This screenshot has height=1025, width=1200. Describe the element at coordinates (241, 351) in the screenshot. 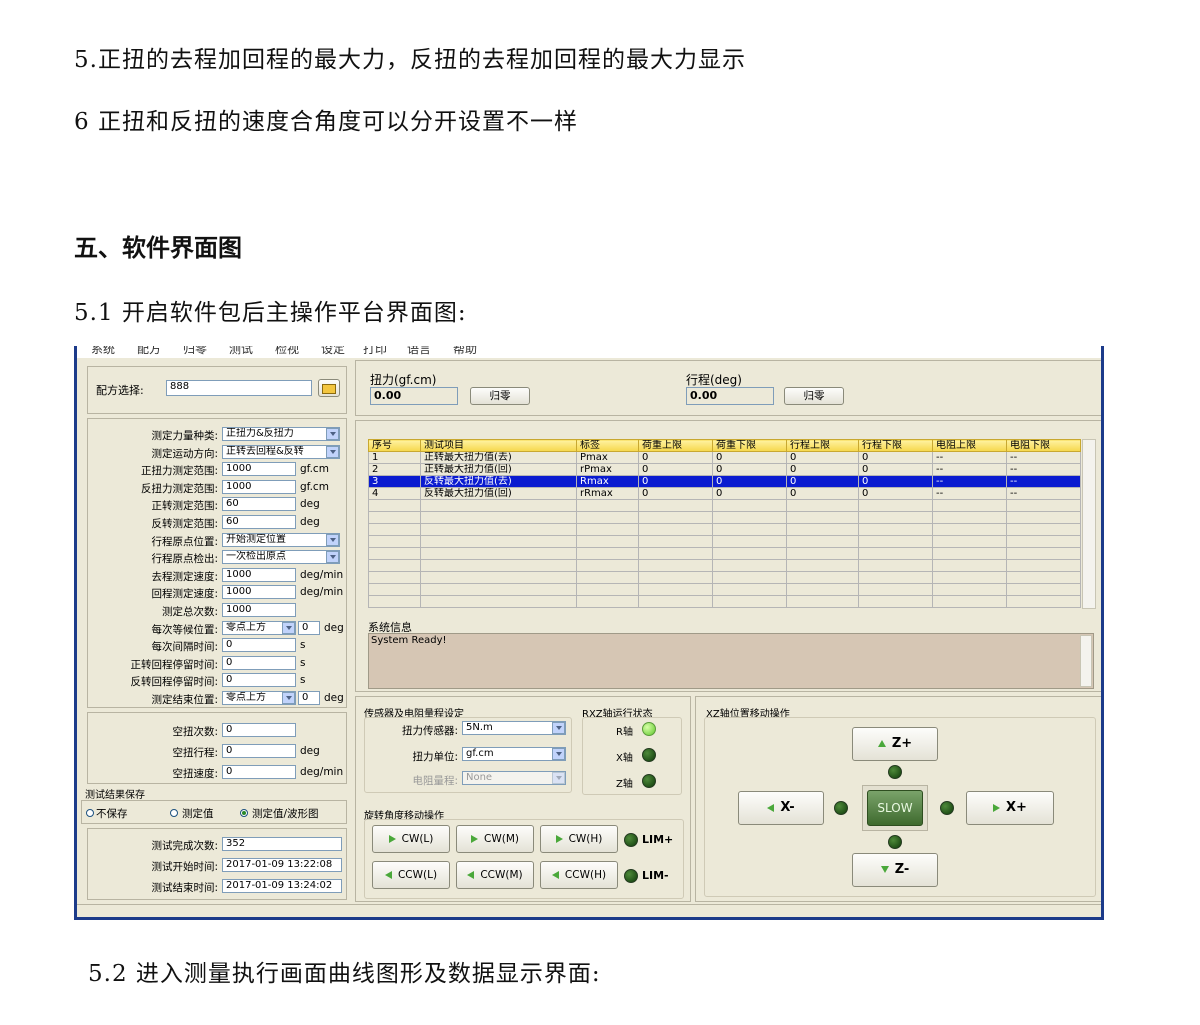

I see `menu-test: 测试` at that location.